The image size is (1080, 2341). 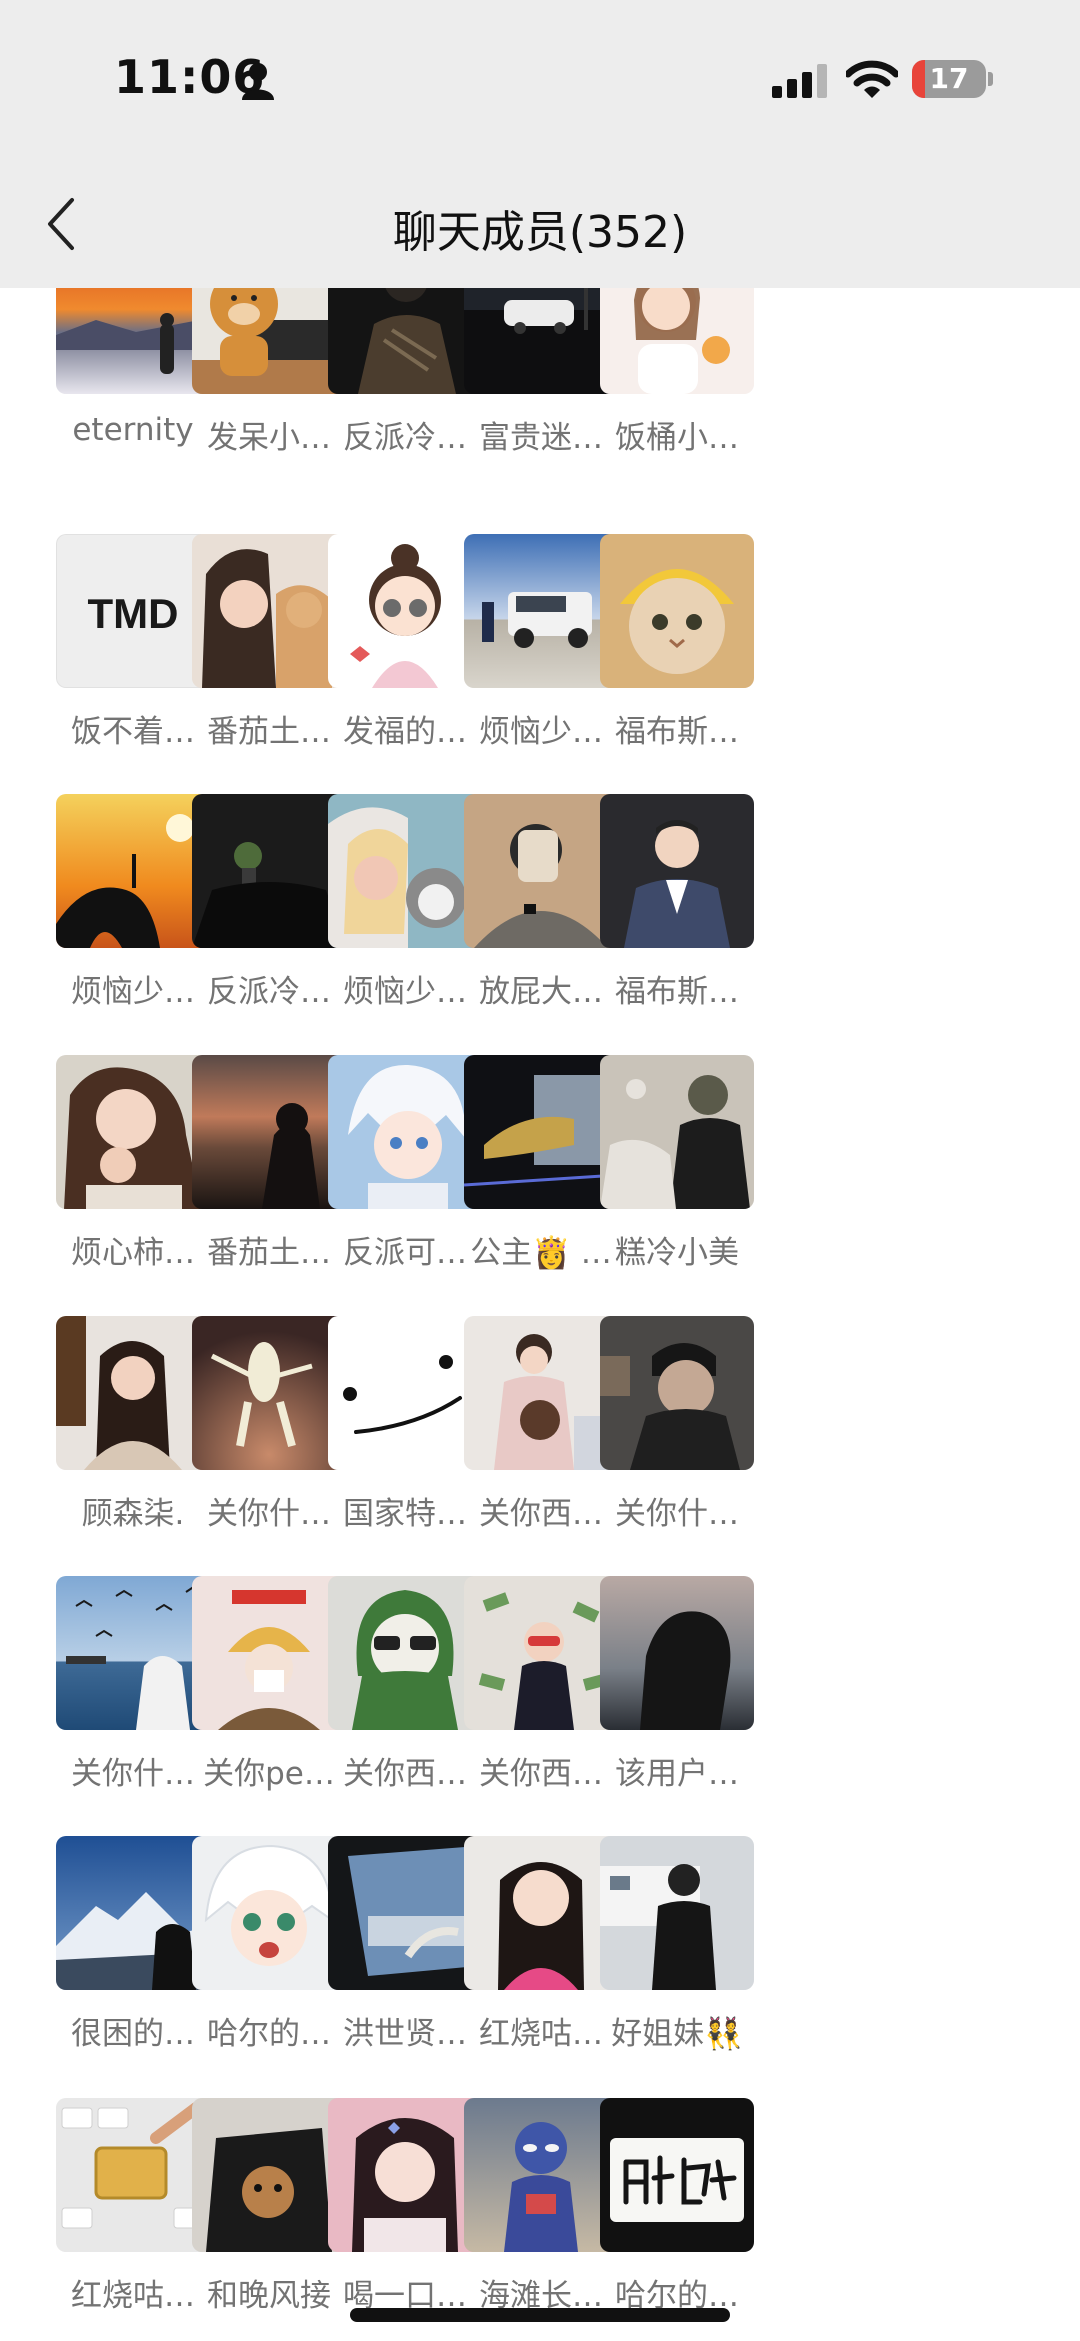 I want to click on silhouette-profile-avatar-image, so click(x=677, y=1653).